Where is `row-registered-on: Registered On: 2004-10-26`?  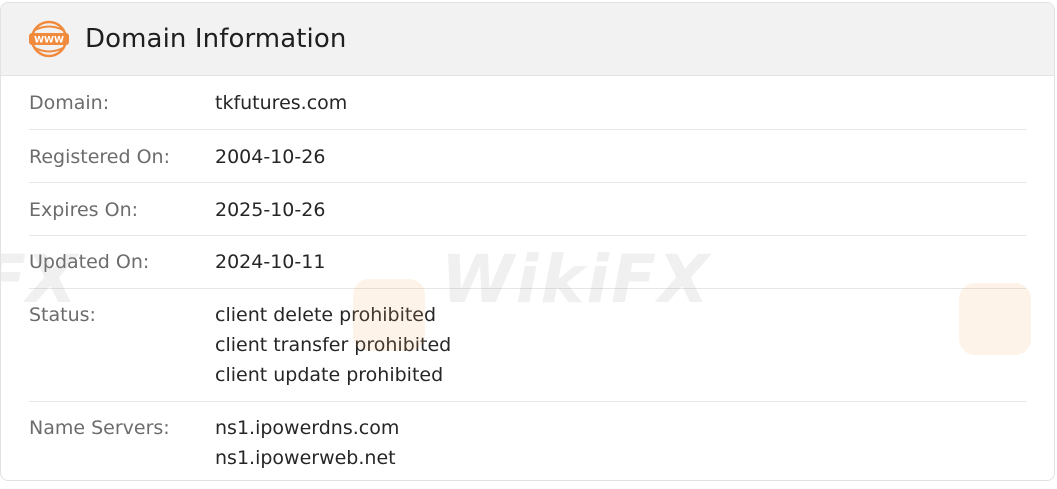 row-registered-on: Registered On: 2004-10-26 is located at coordinates (527, 156).